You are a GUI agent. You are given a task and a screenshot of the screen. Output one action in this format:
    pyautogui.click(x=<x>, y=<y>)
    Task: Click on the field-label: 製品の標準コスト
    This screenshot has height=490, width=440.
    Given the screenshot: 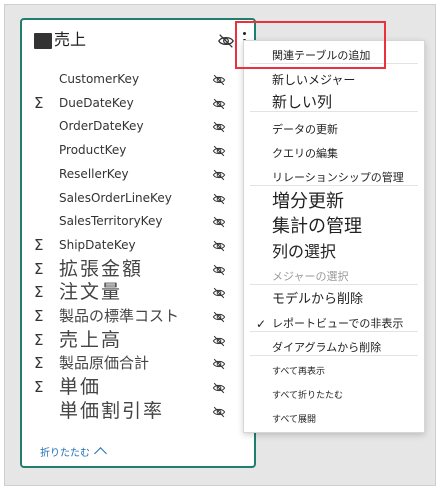 What is the action you would take?
    pyautogui.click(x=119, y=316)
    